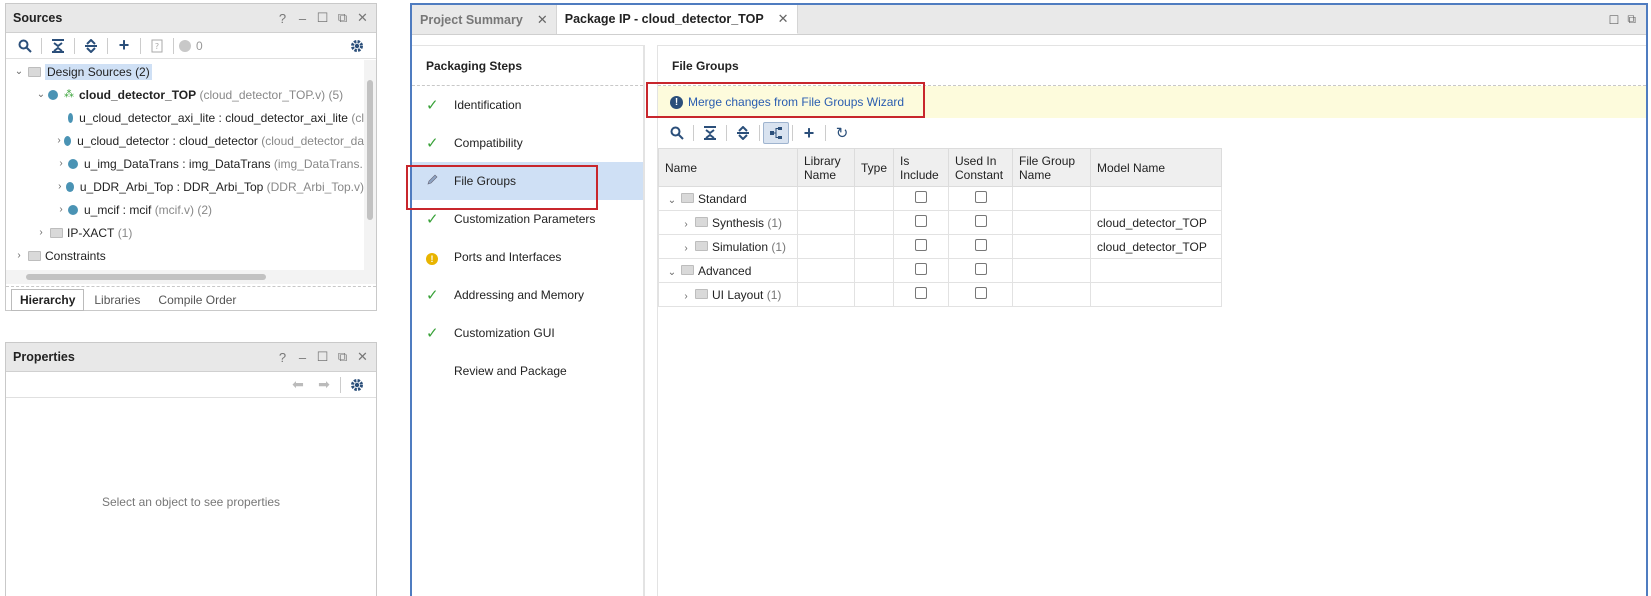  Describe the element at coordinates (776, 133) in the screenshot. I see `group-by-hierarchy-icon` at that location.